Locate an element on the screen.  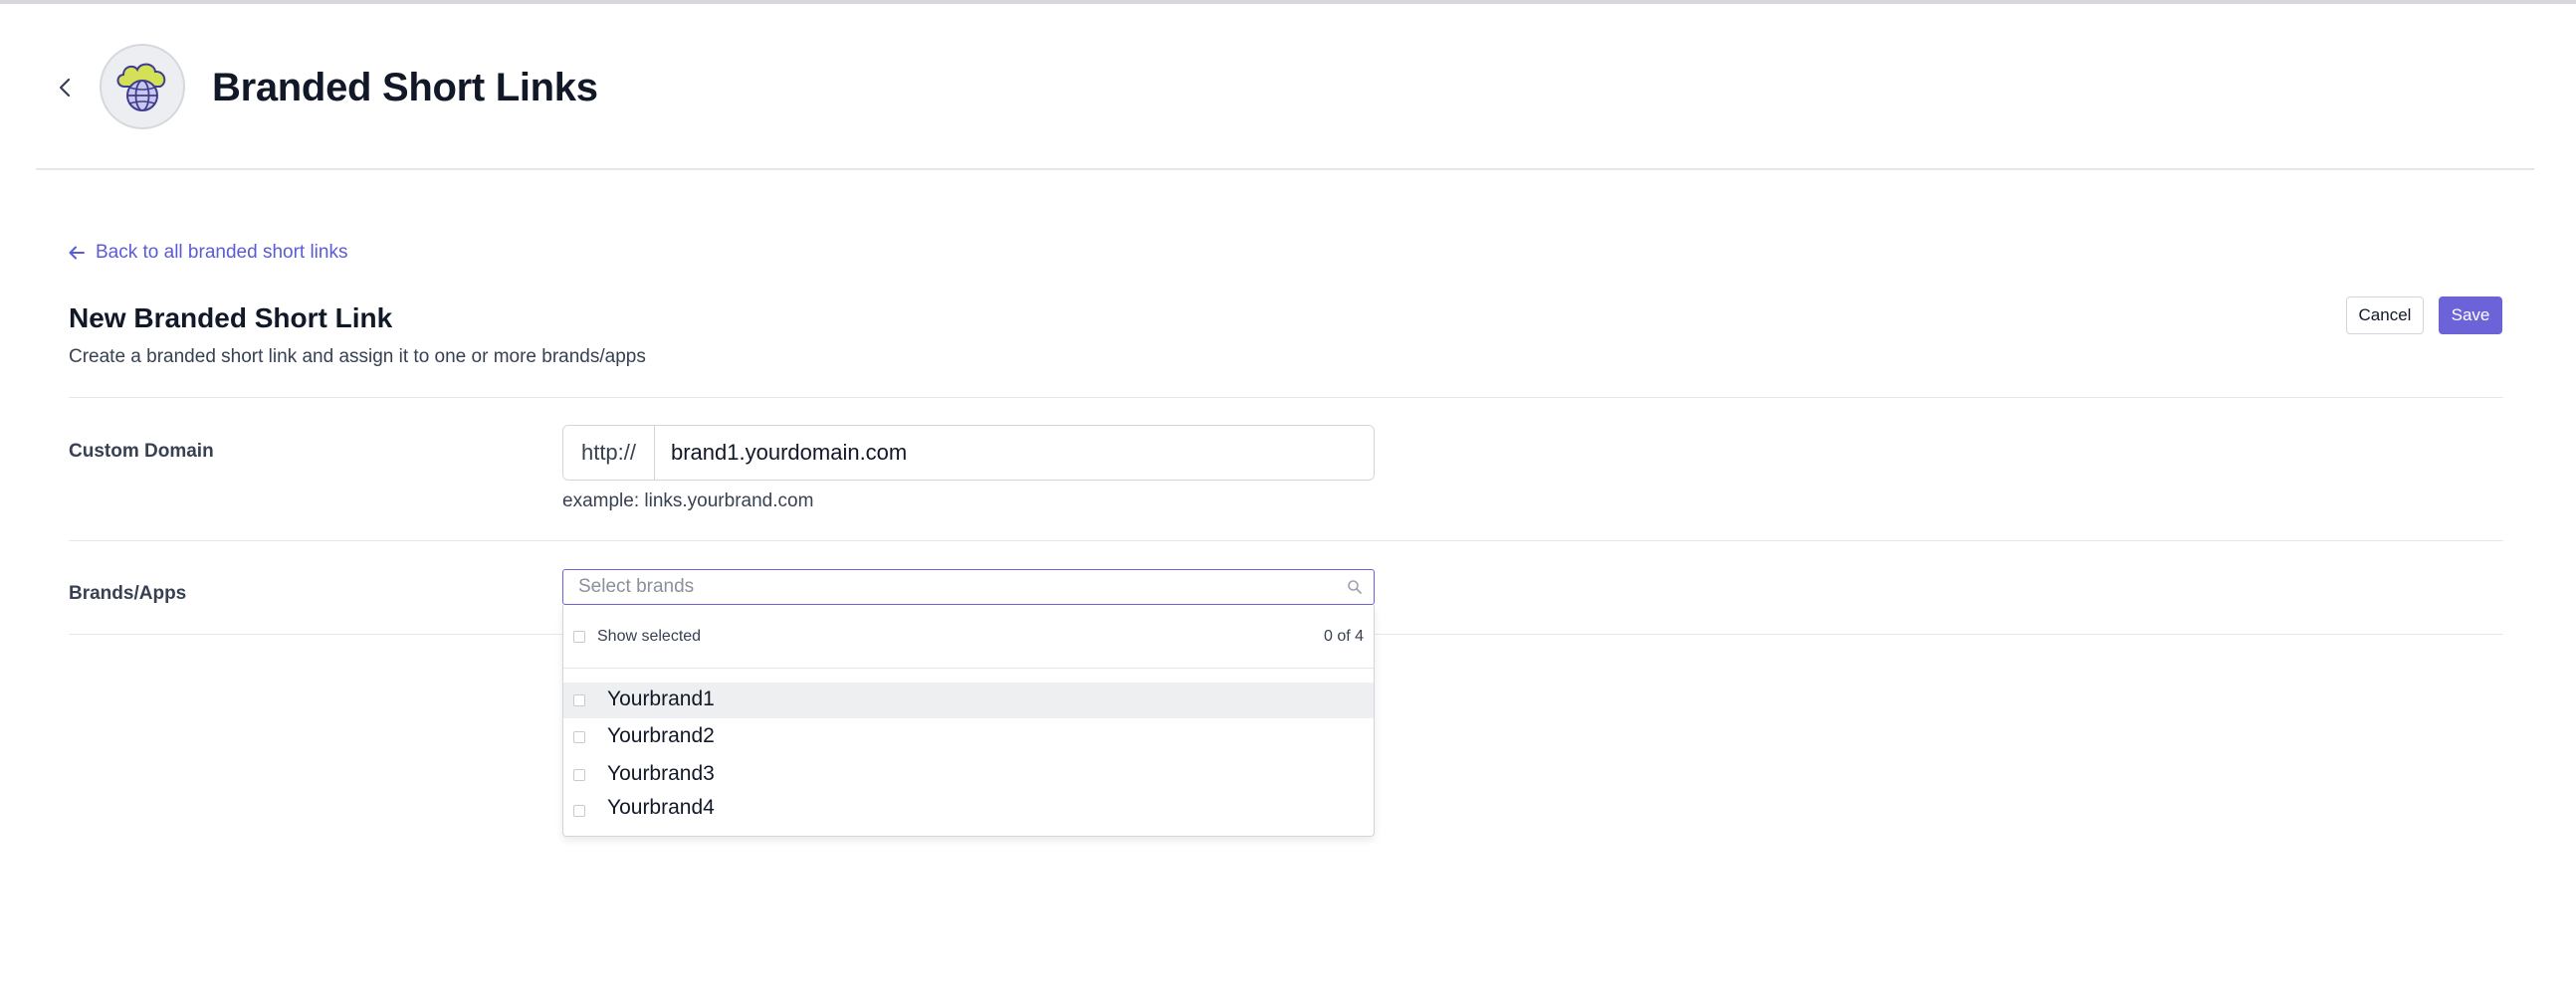
brand-option-2: Yourbrand2 is located at coordinates (968, 737).